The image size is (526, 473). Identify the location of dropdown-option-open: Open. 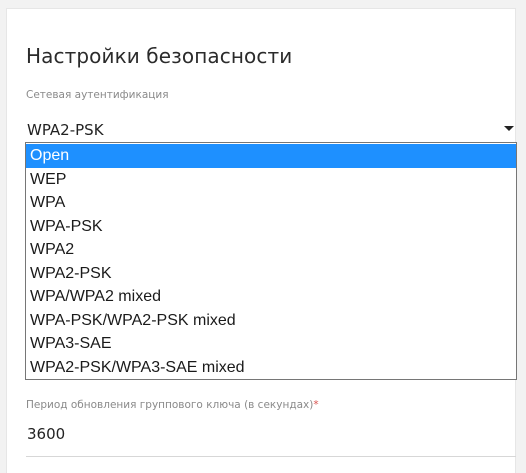
(271, 156).